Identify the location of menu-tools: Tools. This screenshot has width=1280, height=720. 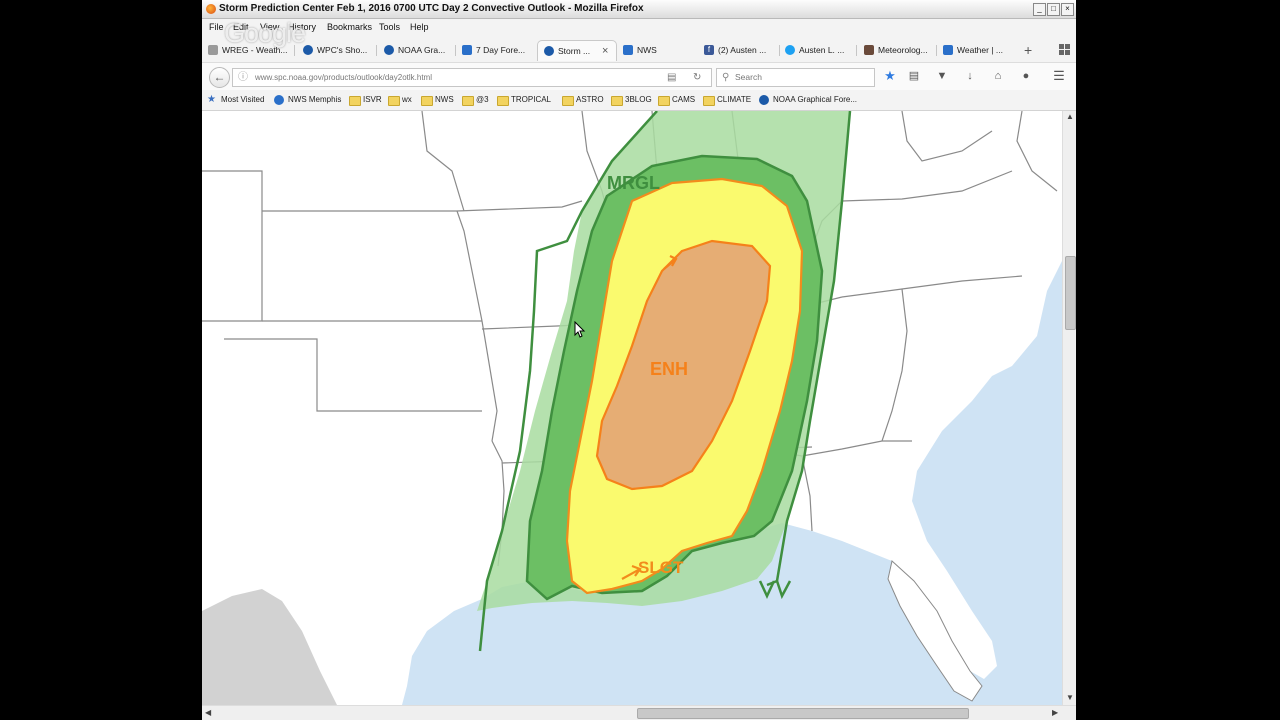
(389, 27).